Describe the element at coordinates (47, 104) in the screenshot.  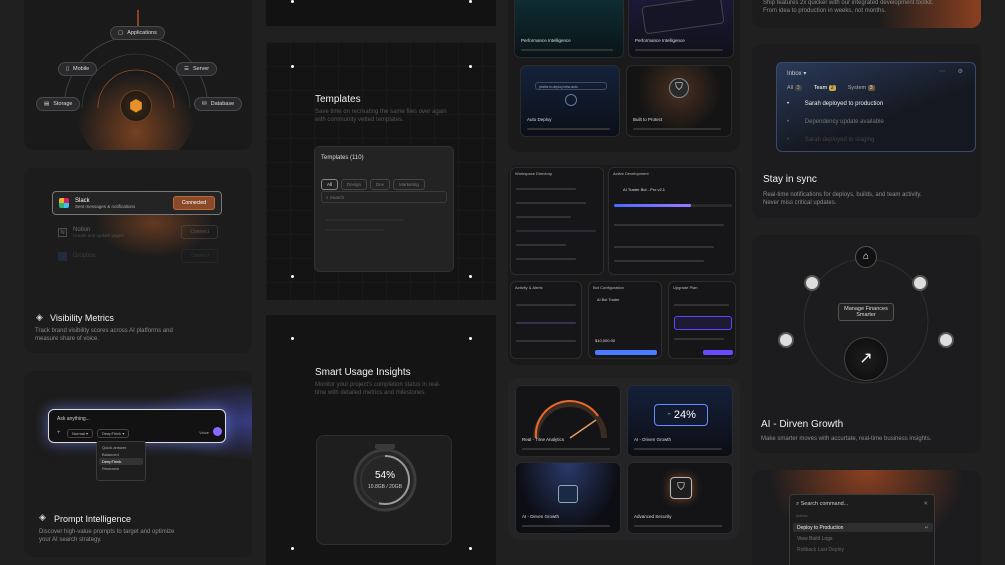
I see `storage-icon: ▤` at that location.